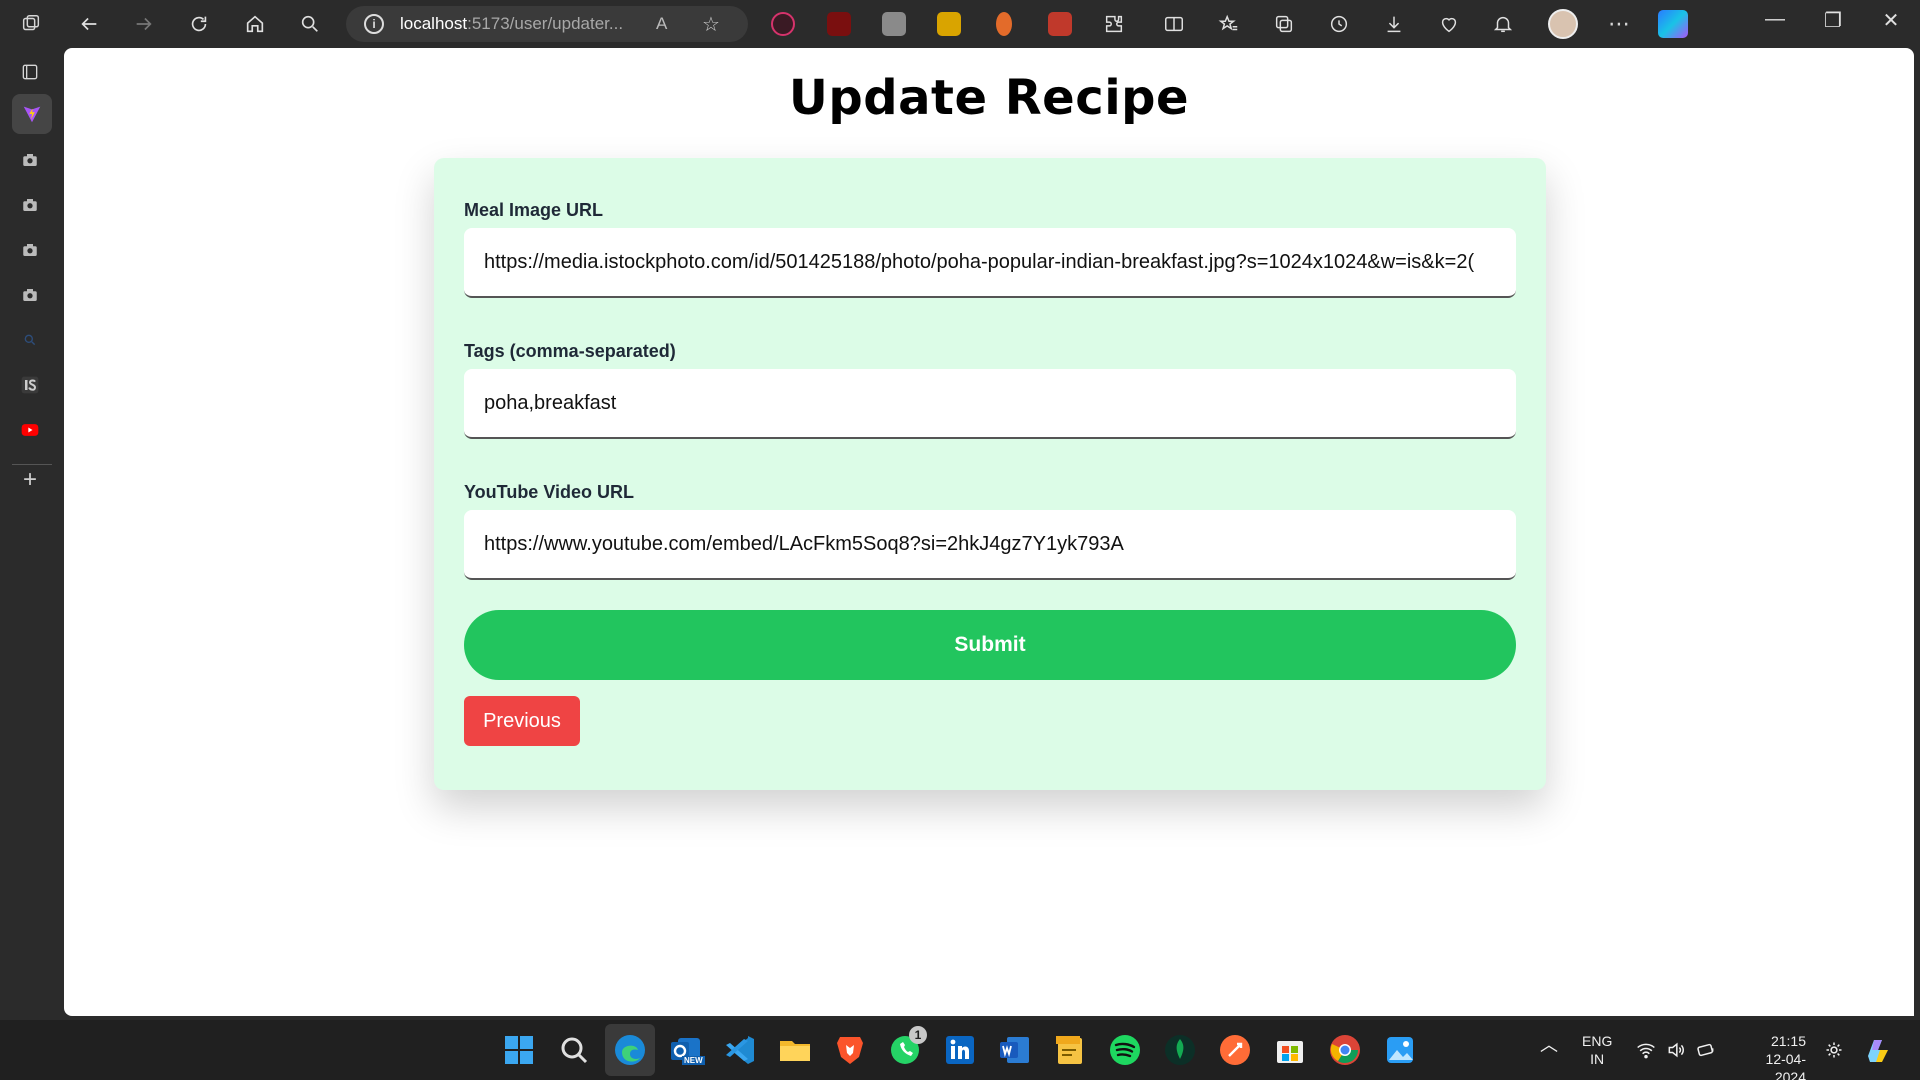 The height and width of the screenshot is (1080, 1920). What do you see at coordinates (1597, 1059) in the screenshot?
I see `language-region: IN` at bounding box center [1597, 1059].